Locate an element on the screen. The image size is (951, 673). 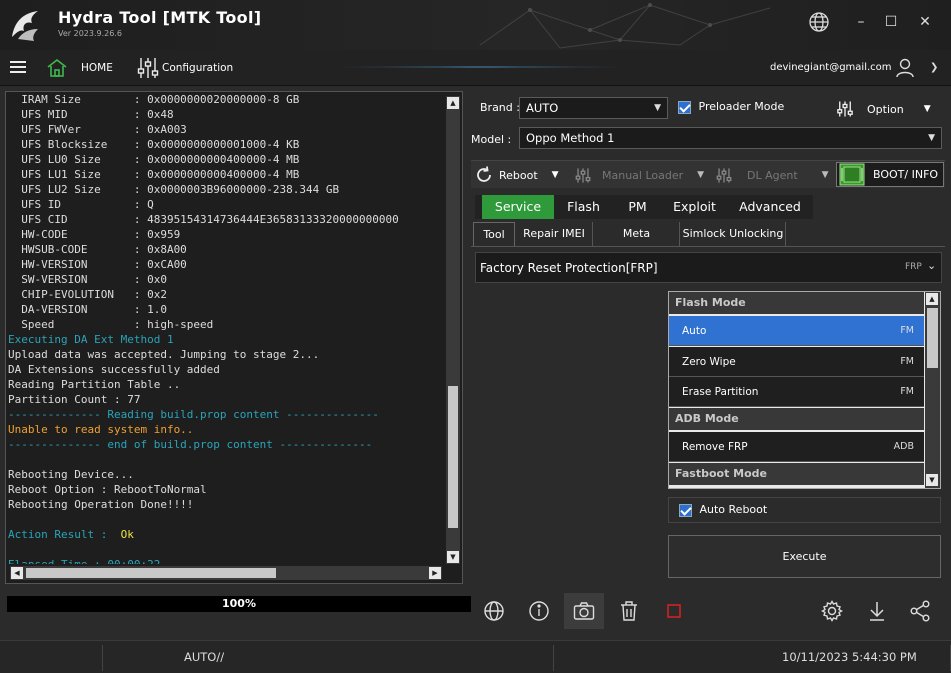
info-icon is located at coordinates (539, 611).